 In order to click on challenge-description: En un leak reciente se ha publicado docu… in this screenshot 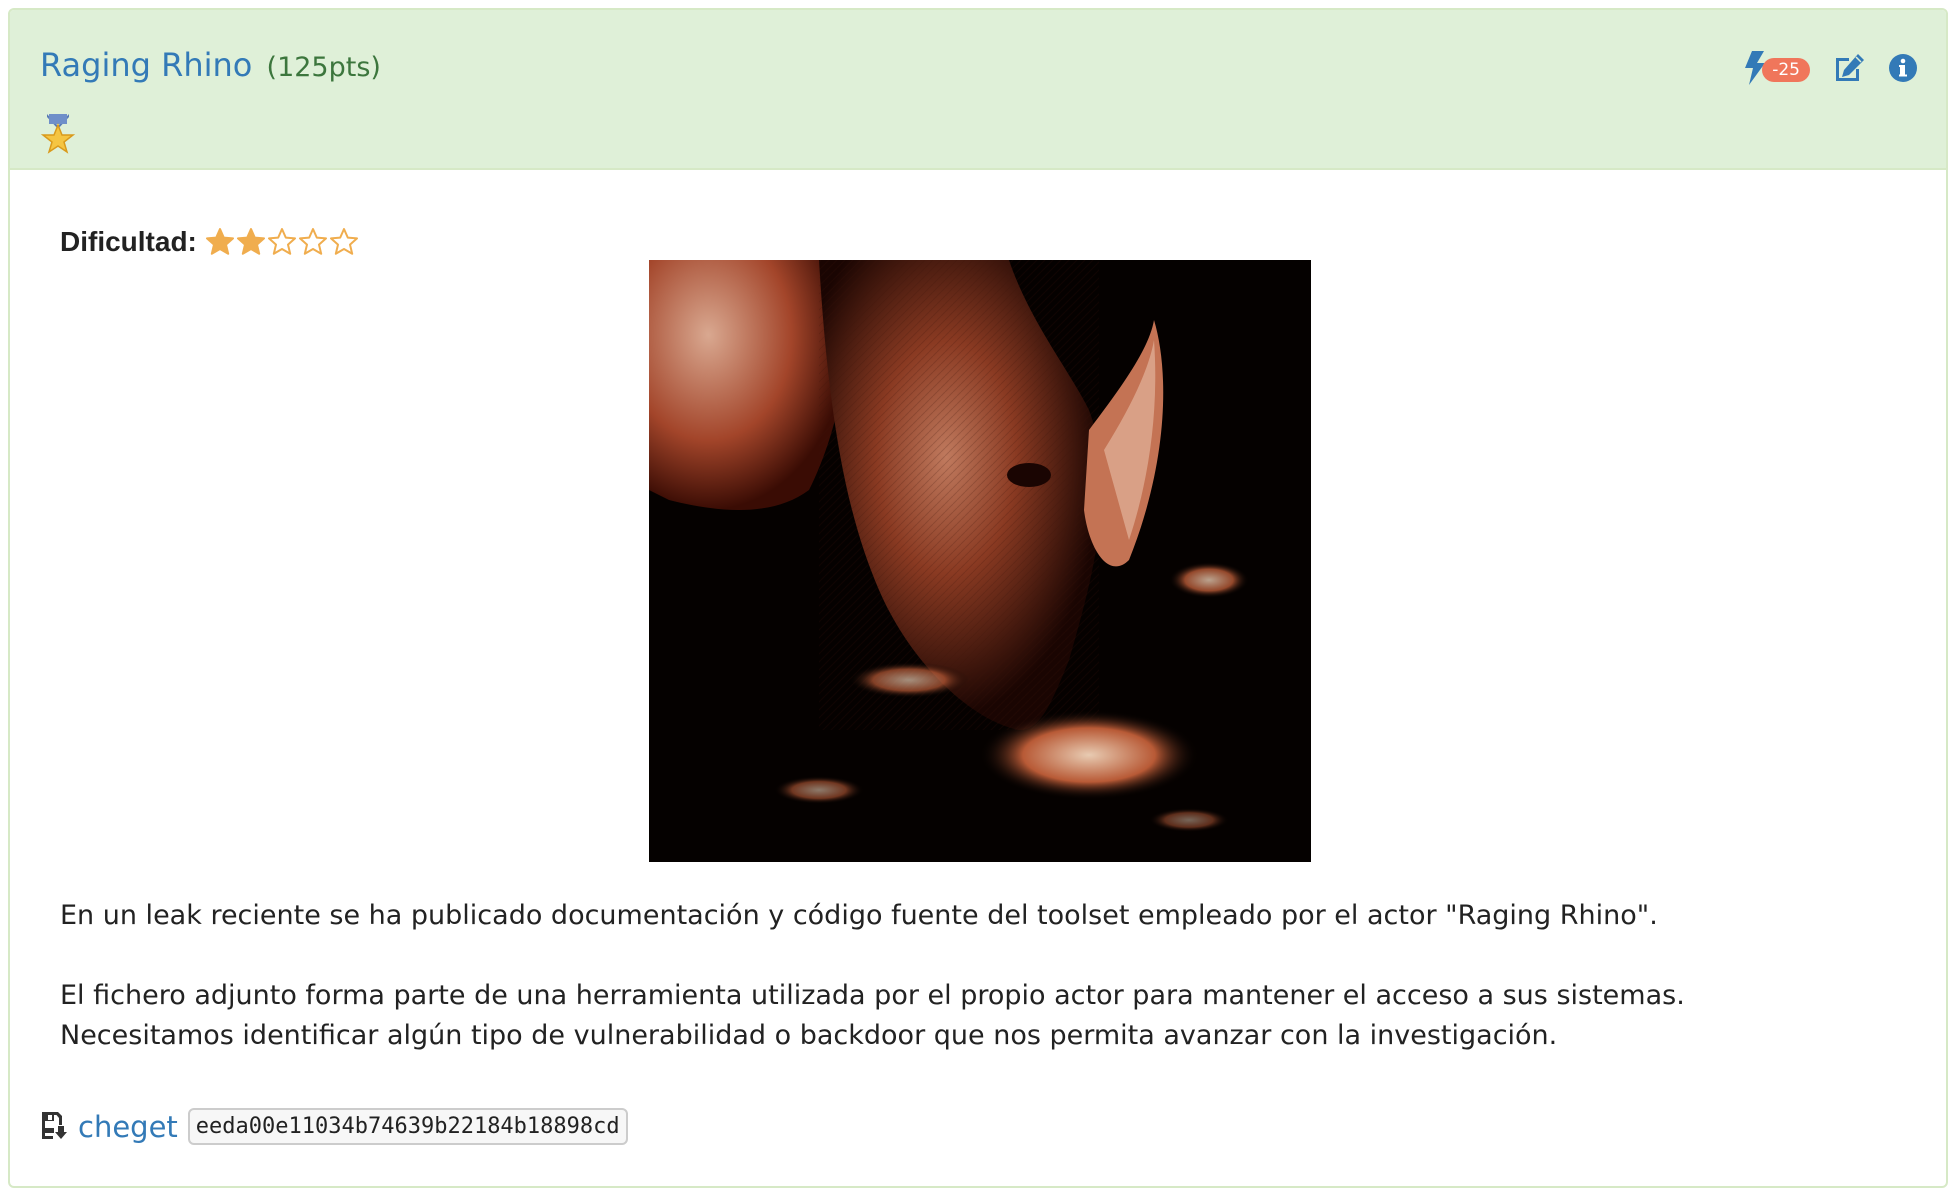, I will do `click(970, 976)`.